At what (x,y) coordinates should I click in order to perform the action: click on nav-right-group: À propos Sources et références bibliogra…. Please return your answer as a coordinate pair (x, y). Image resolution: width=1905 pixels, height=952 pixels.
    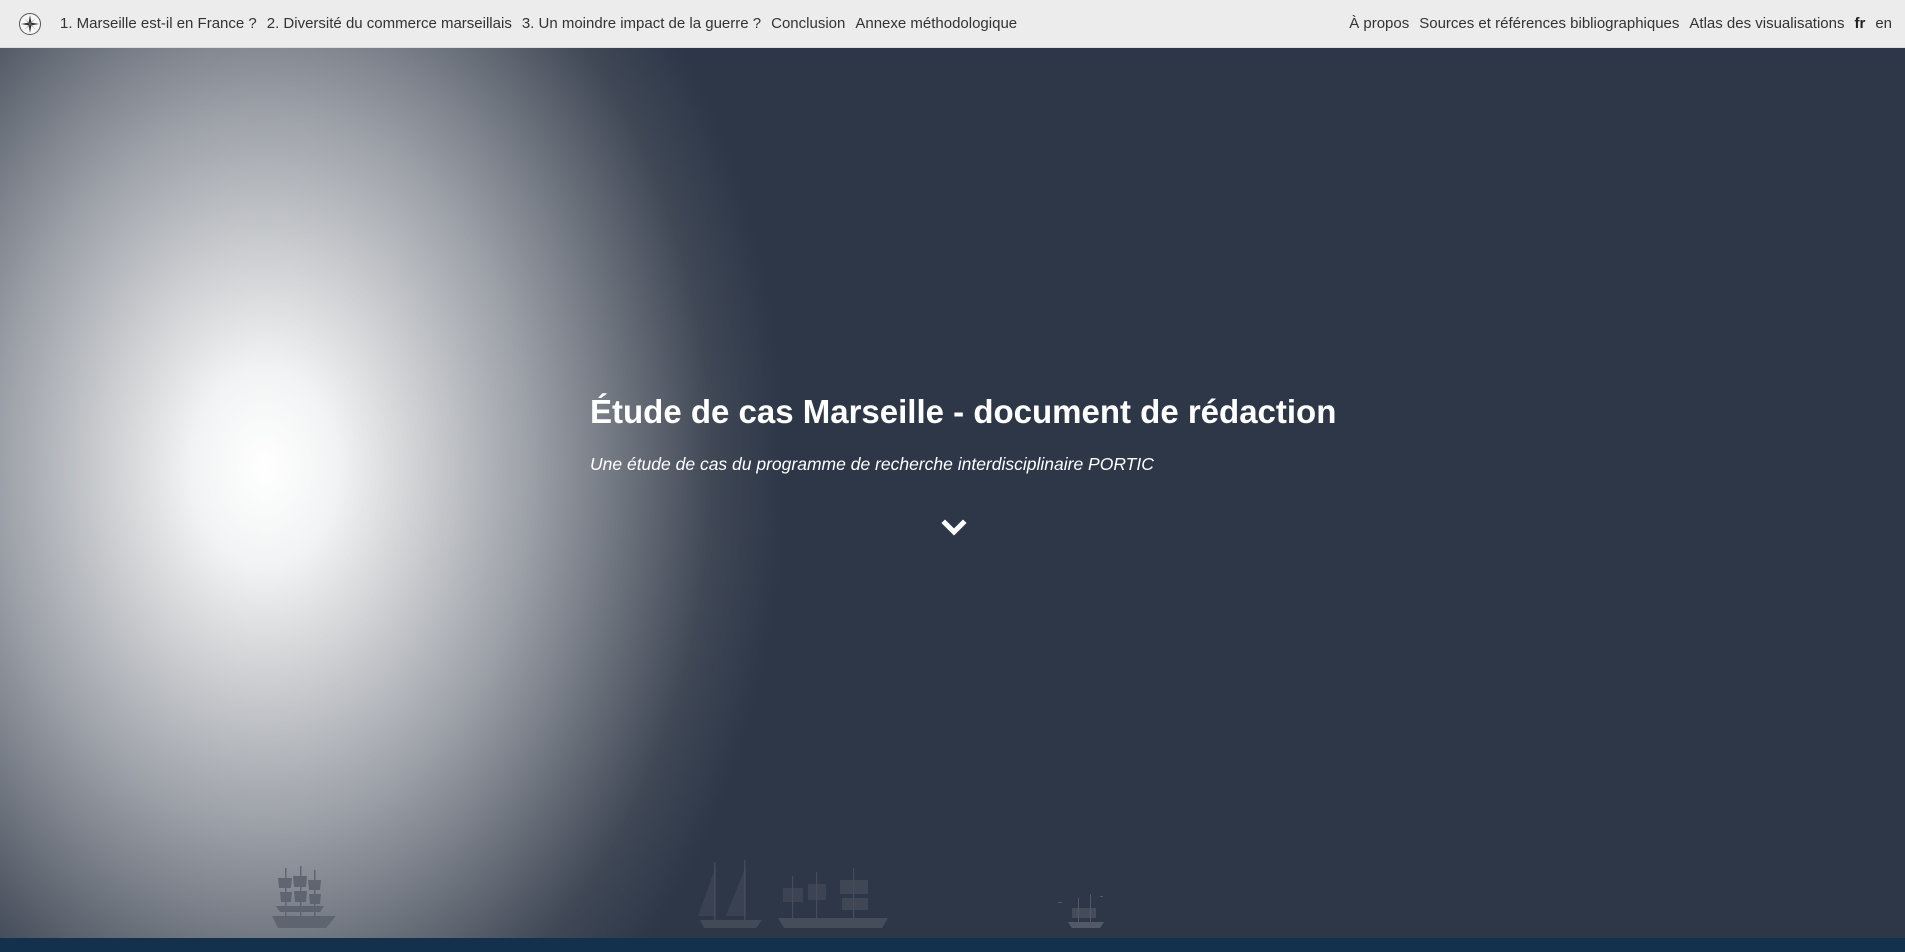
    Looking at the image, I should click on (1615, 23).